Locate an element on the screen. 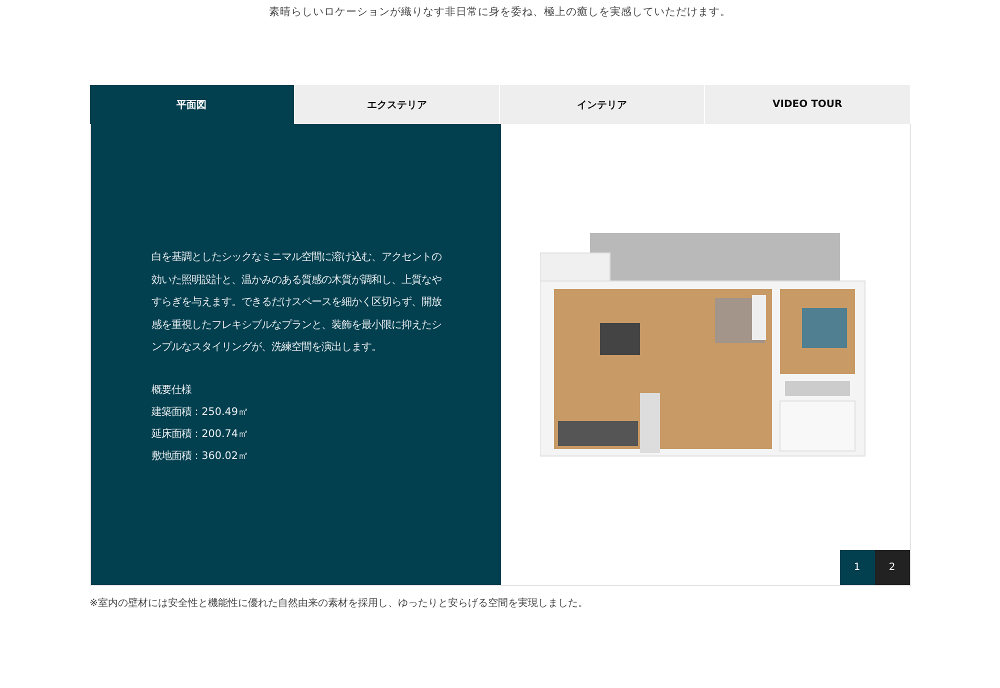  spec-text: 延床面積 : 200.74㎡ is located at coordinates (200, 434).